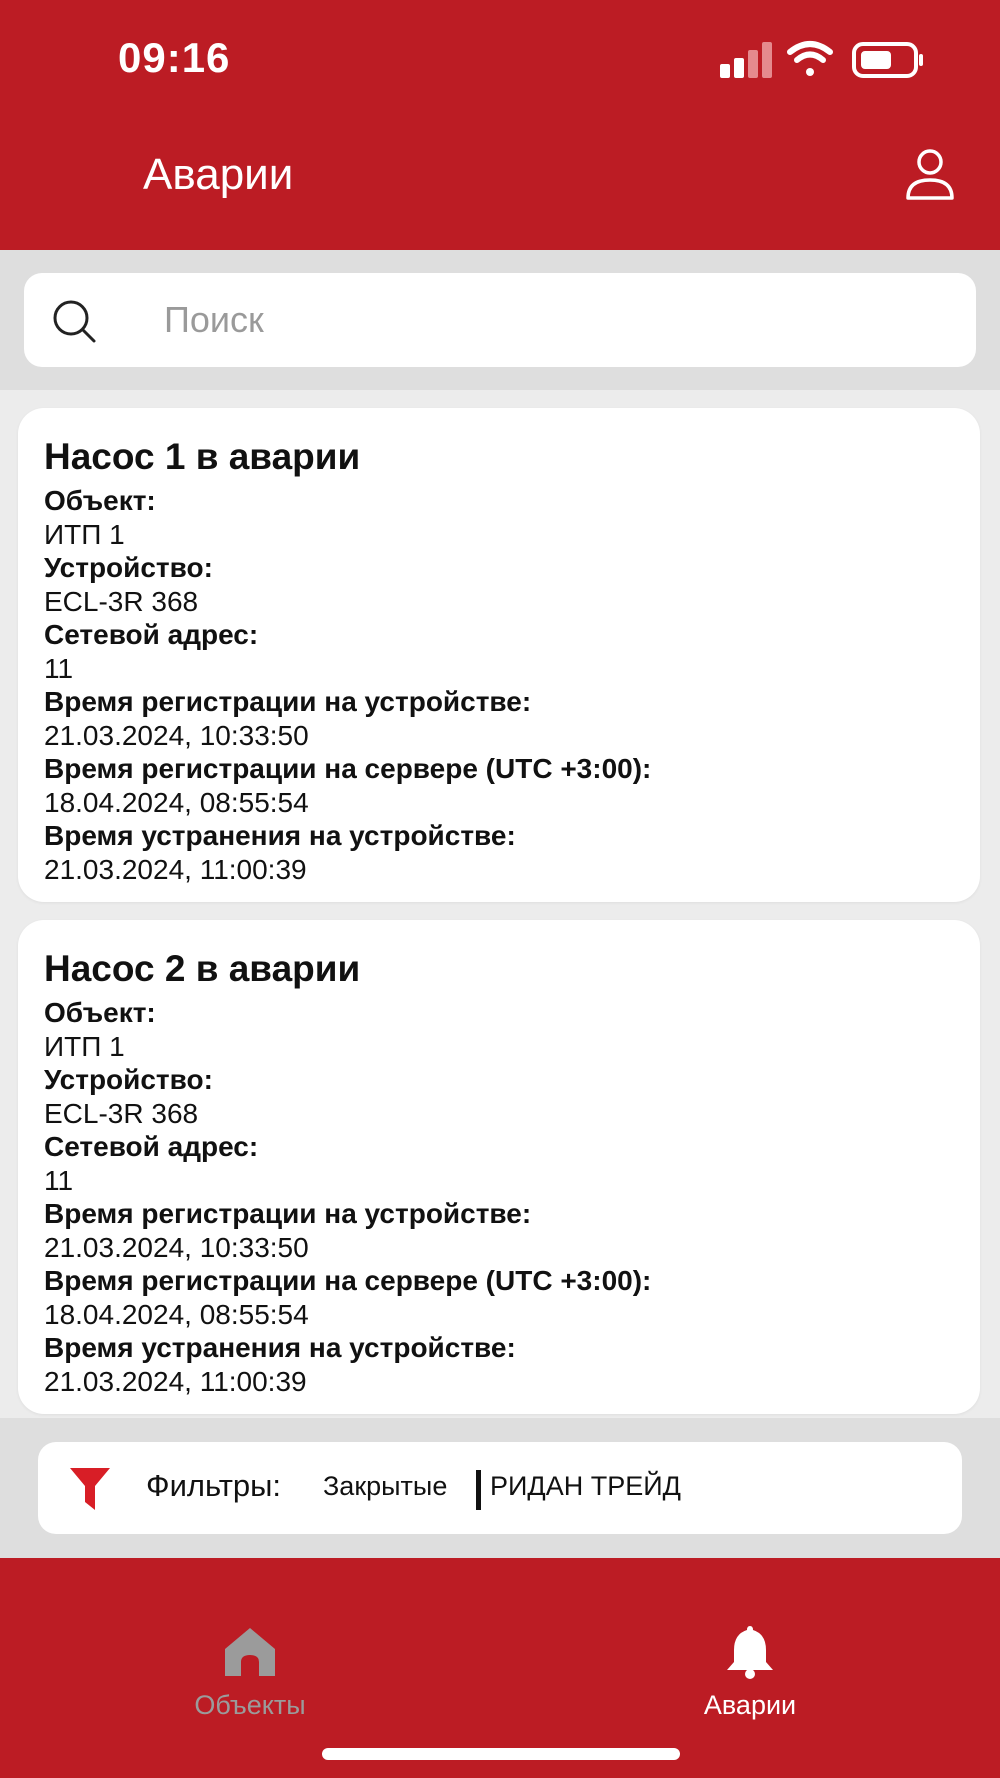  Describe the element at coordinates (214, 1485) in the screenshot. I see `filters-label: Фильтры:` at that location.